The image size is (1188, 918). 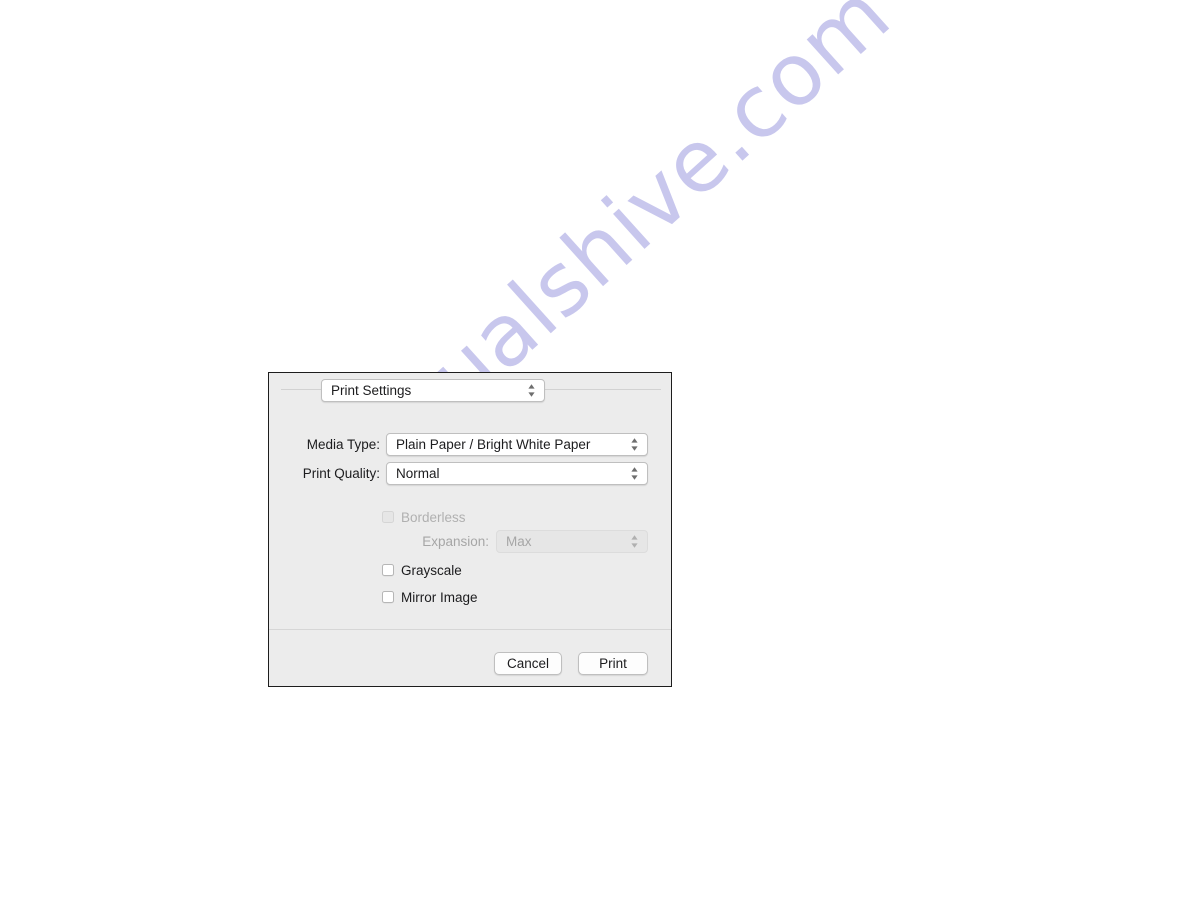 I want to click on grayscale-label: Grayscale, so click(x=431, y=570).